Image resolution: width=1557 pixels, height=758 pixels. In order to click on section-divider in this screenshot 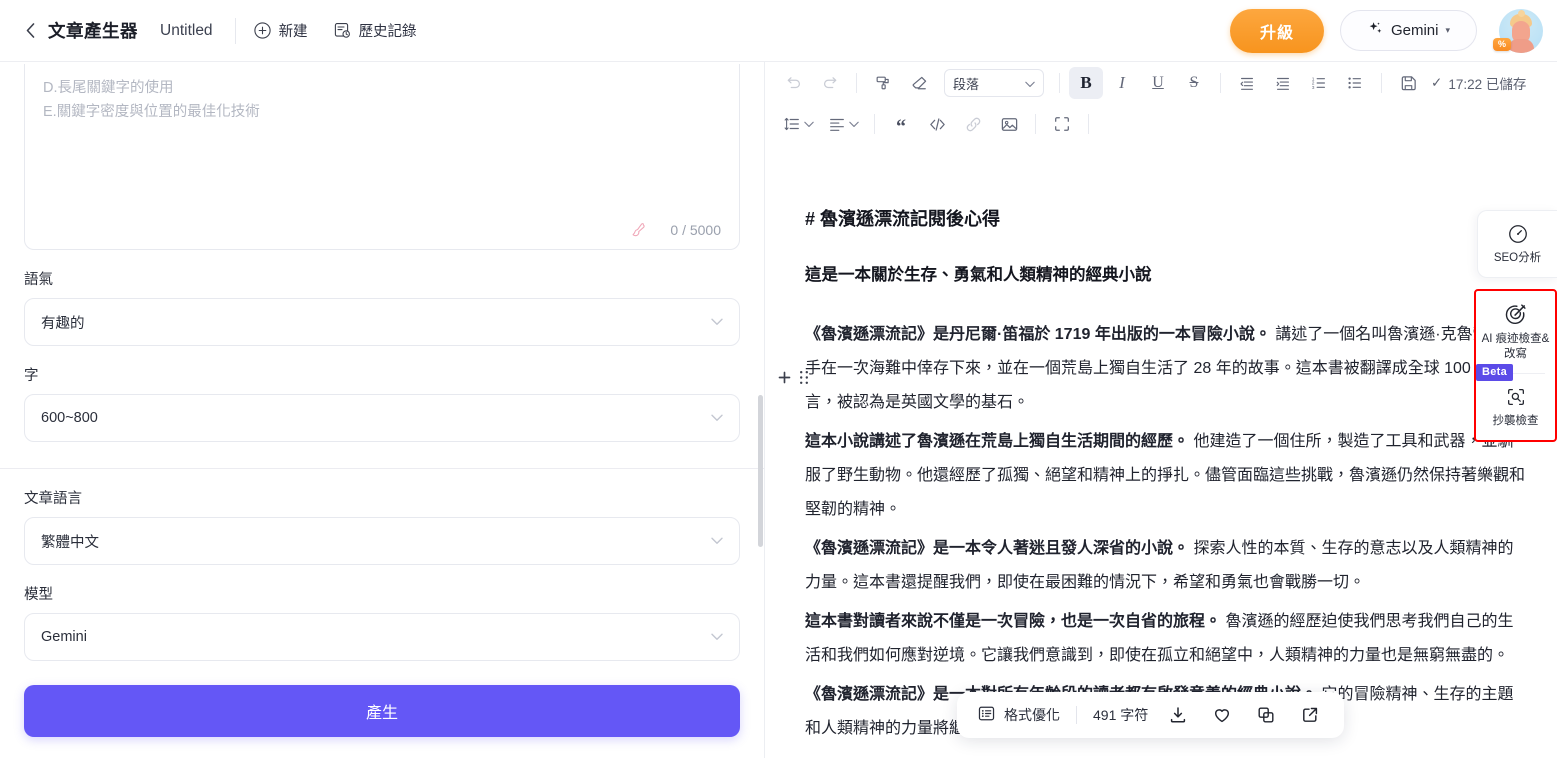, I will do `click(382, 468)`.